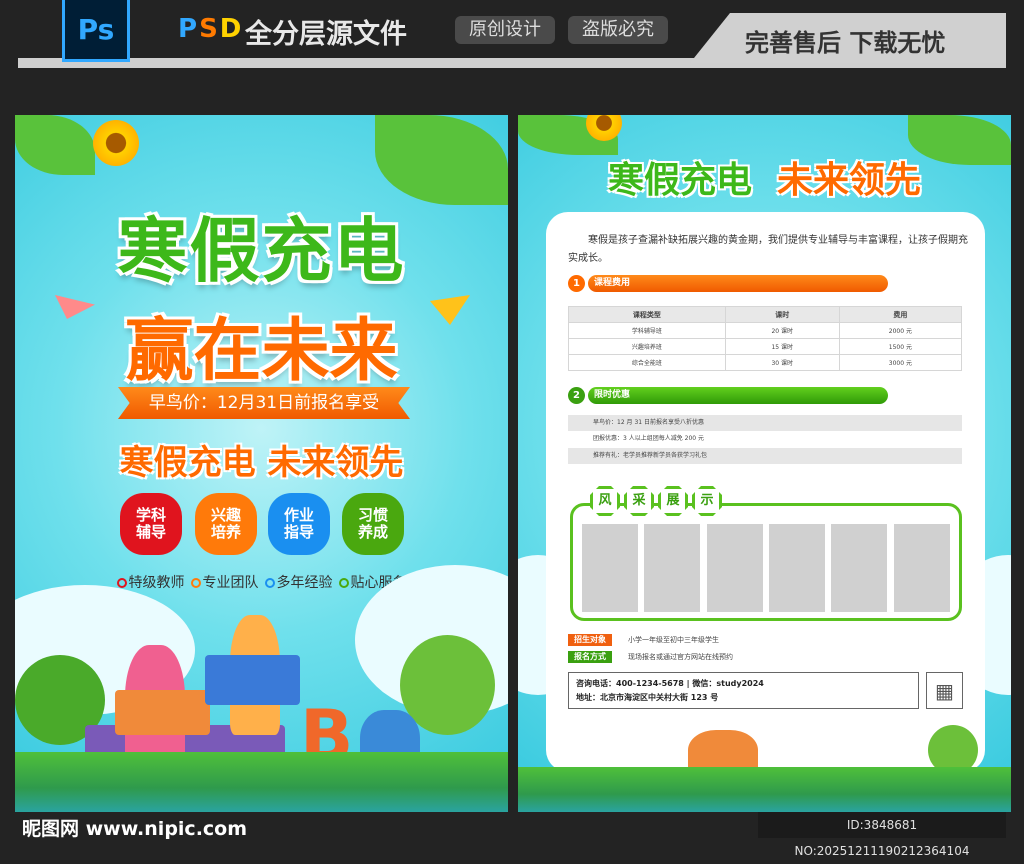 The image size is (1024, 864). I want to click on early-bird-ribbon: 早鸟价：12月31日前报名享受, so click(264, 403).